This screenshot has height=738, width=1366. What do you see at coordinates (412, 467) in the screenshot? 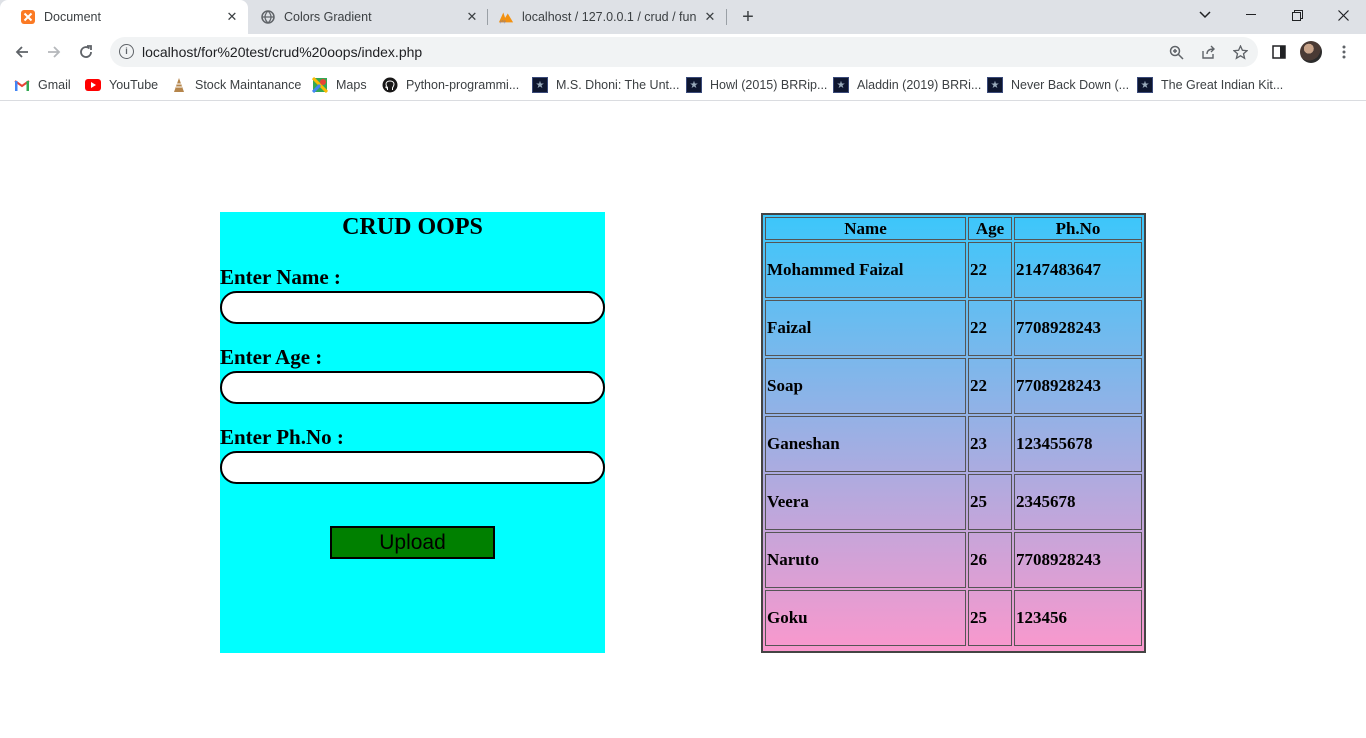
I see `phone-input` at bounding box center [412, 467].